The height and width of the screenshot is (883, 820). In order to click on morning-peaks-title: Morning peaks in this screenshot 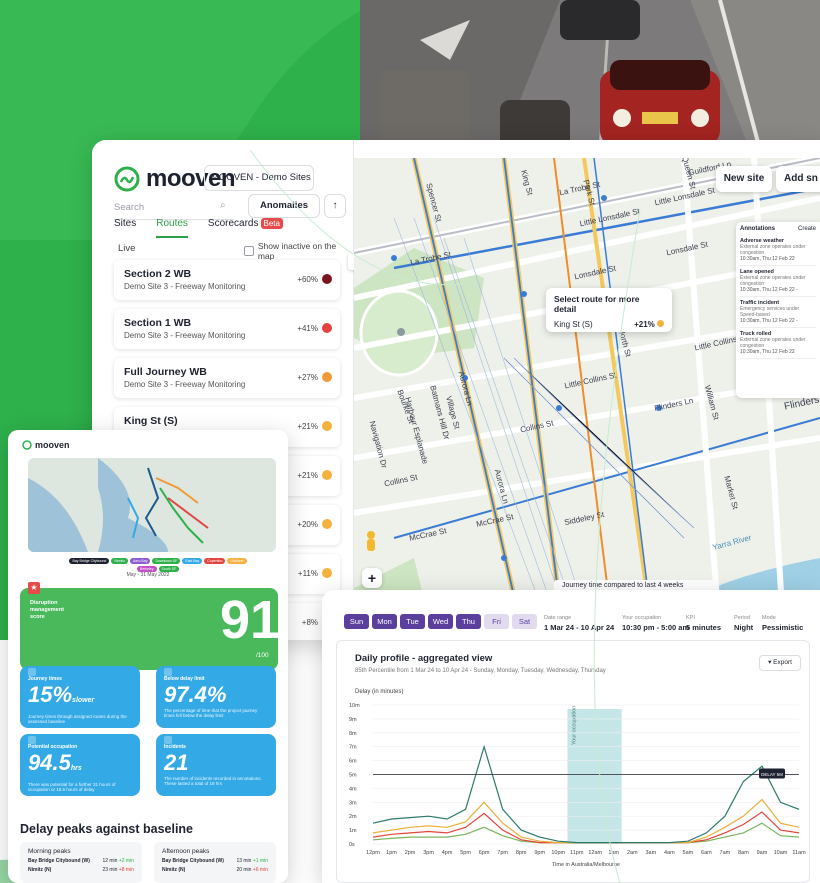, I will do `click(49, 851)`.